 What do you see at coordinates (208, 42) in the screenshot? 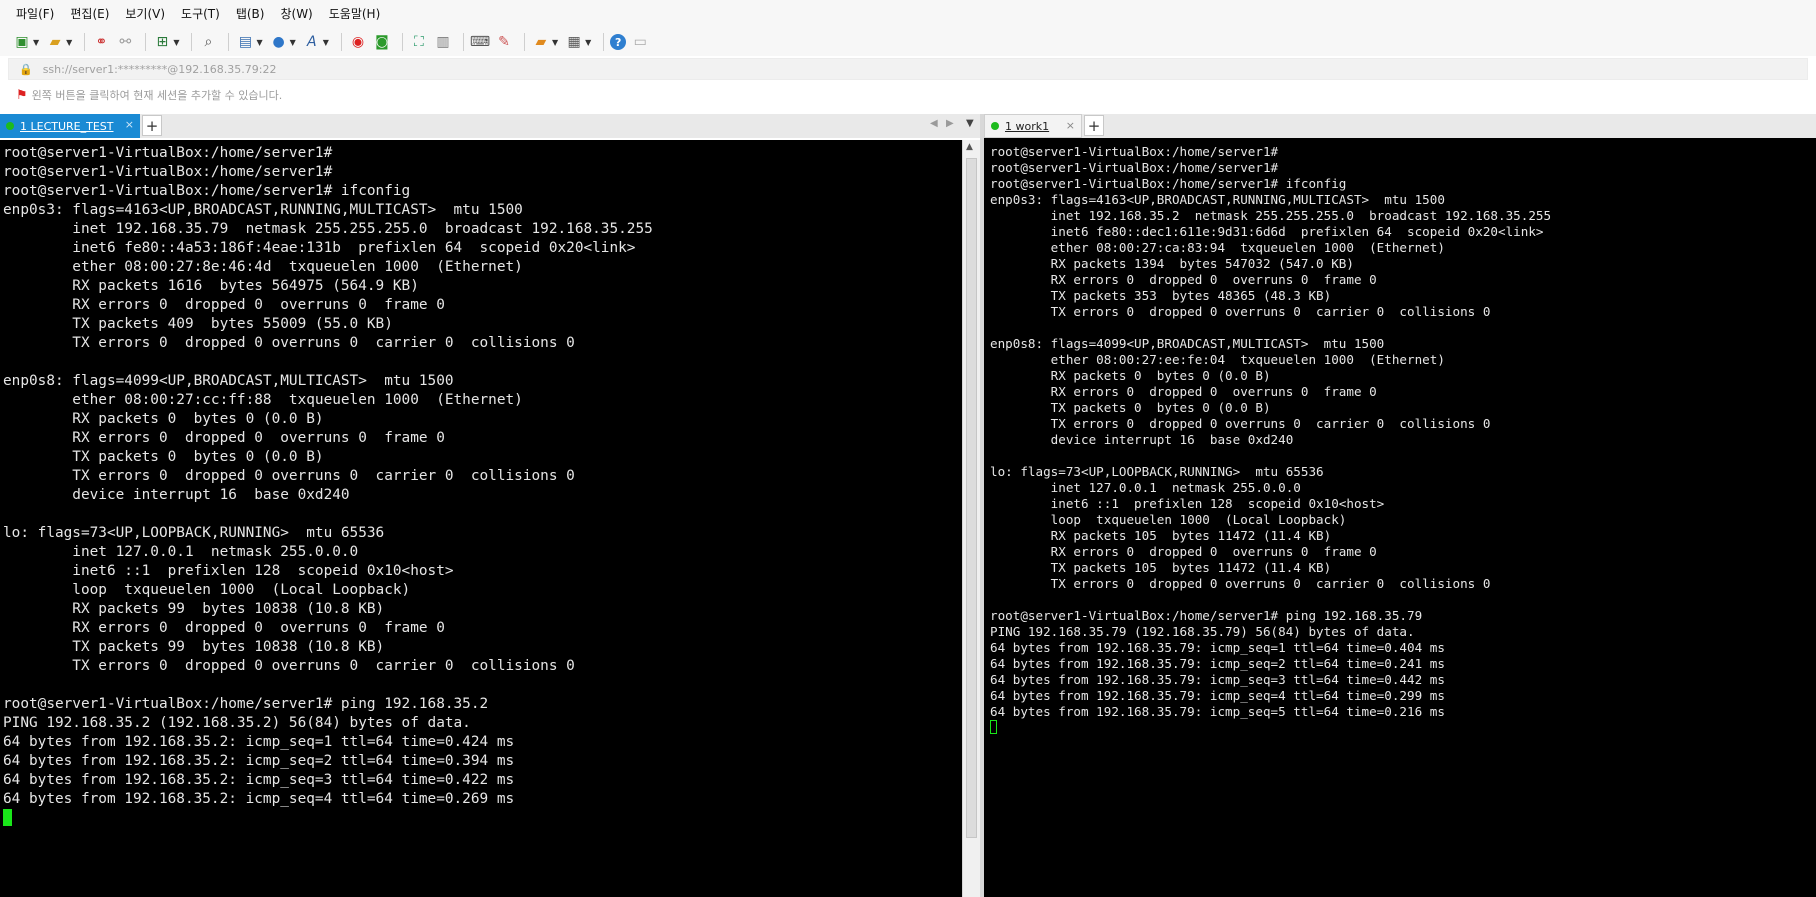
I see `find-icon: ⌕` at bounding box center [208, 42].